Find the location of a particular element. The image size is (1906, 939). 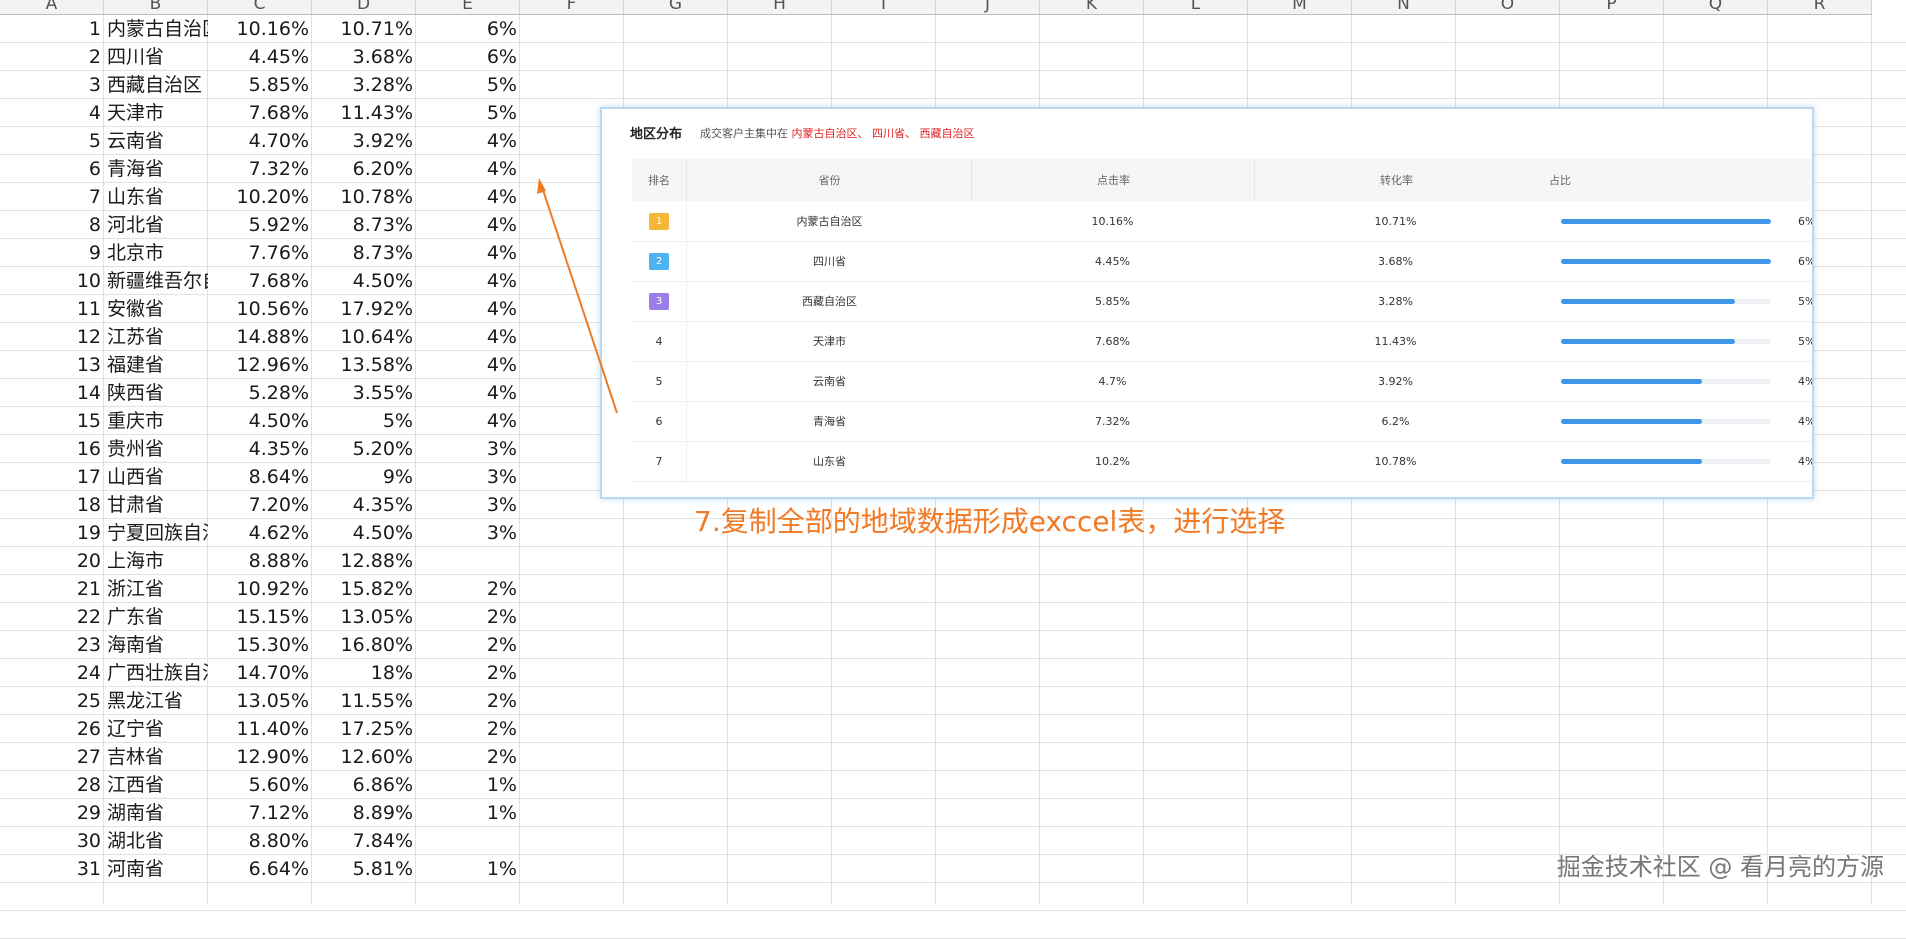

arrow-head-icon is located at coordinates (541, 186).